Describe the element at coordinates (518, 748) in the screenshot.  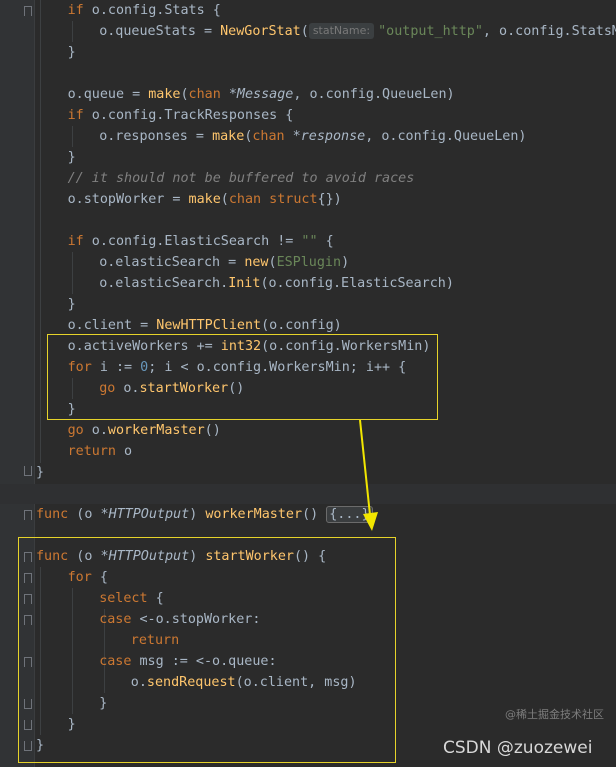
I see `watermark: CSDN @zuozewei` at that location.